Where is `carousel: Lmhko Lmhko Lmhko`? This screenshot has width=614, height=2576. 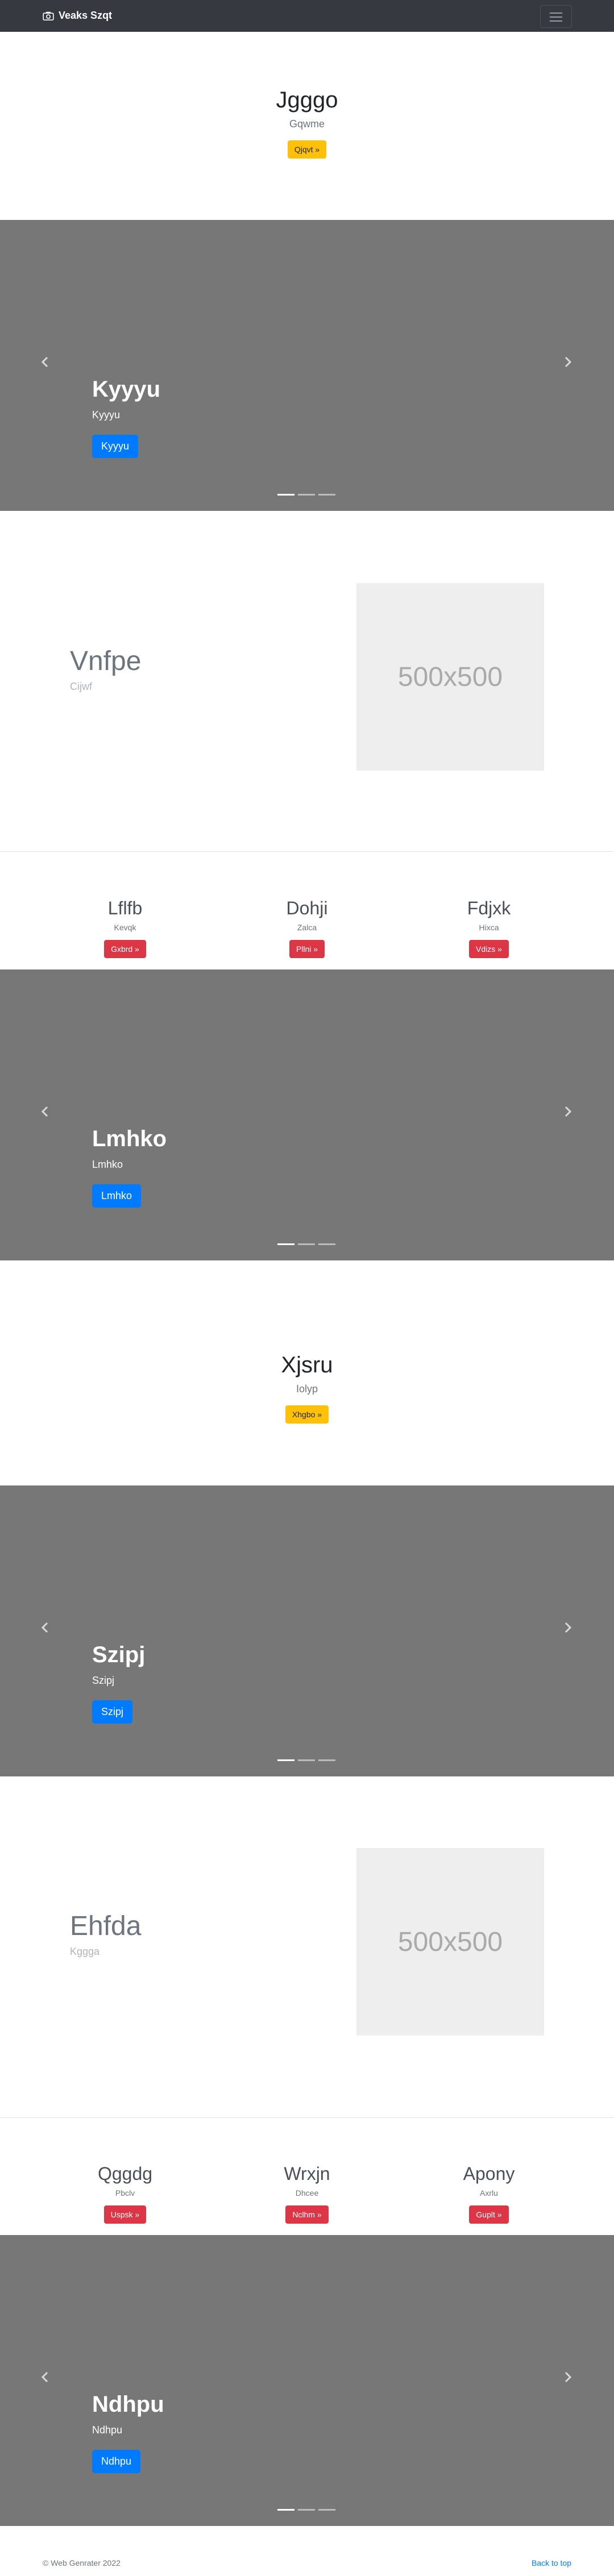
carousel: Lmhko Lmhko Lmhko is located at coordinates (307, 1114).